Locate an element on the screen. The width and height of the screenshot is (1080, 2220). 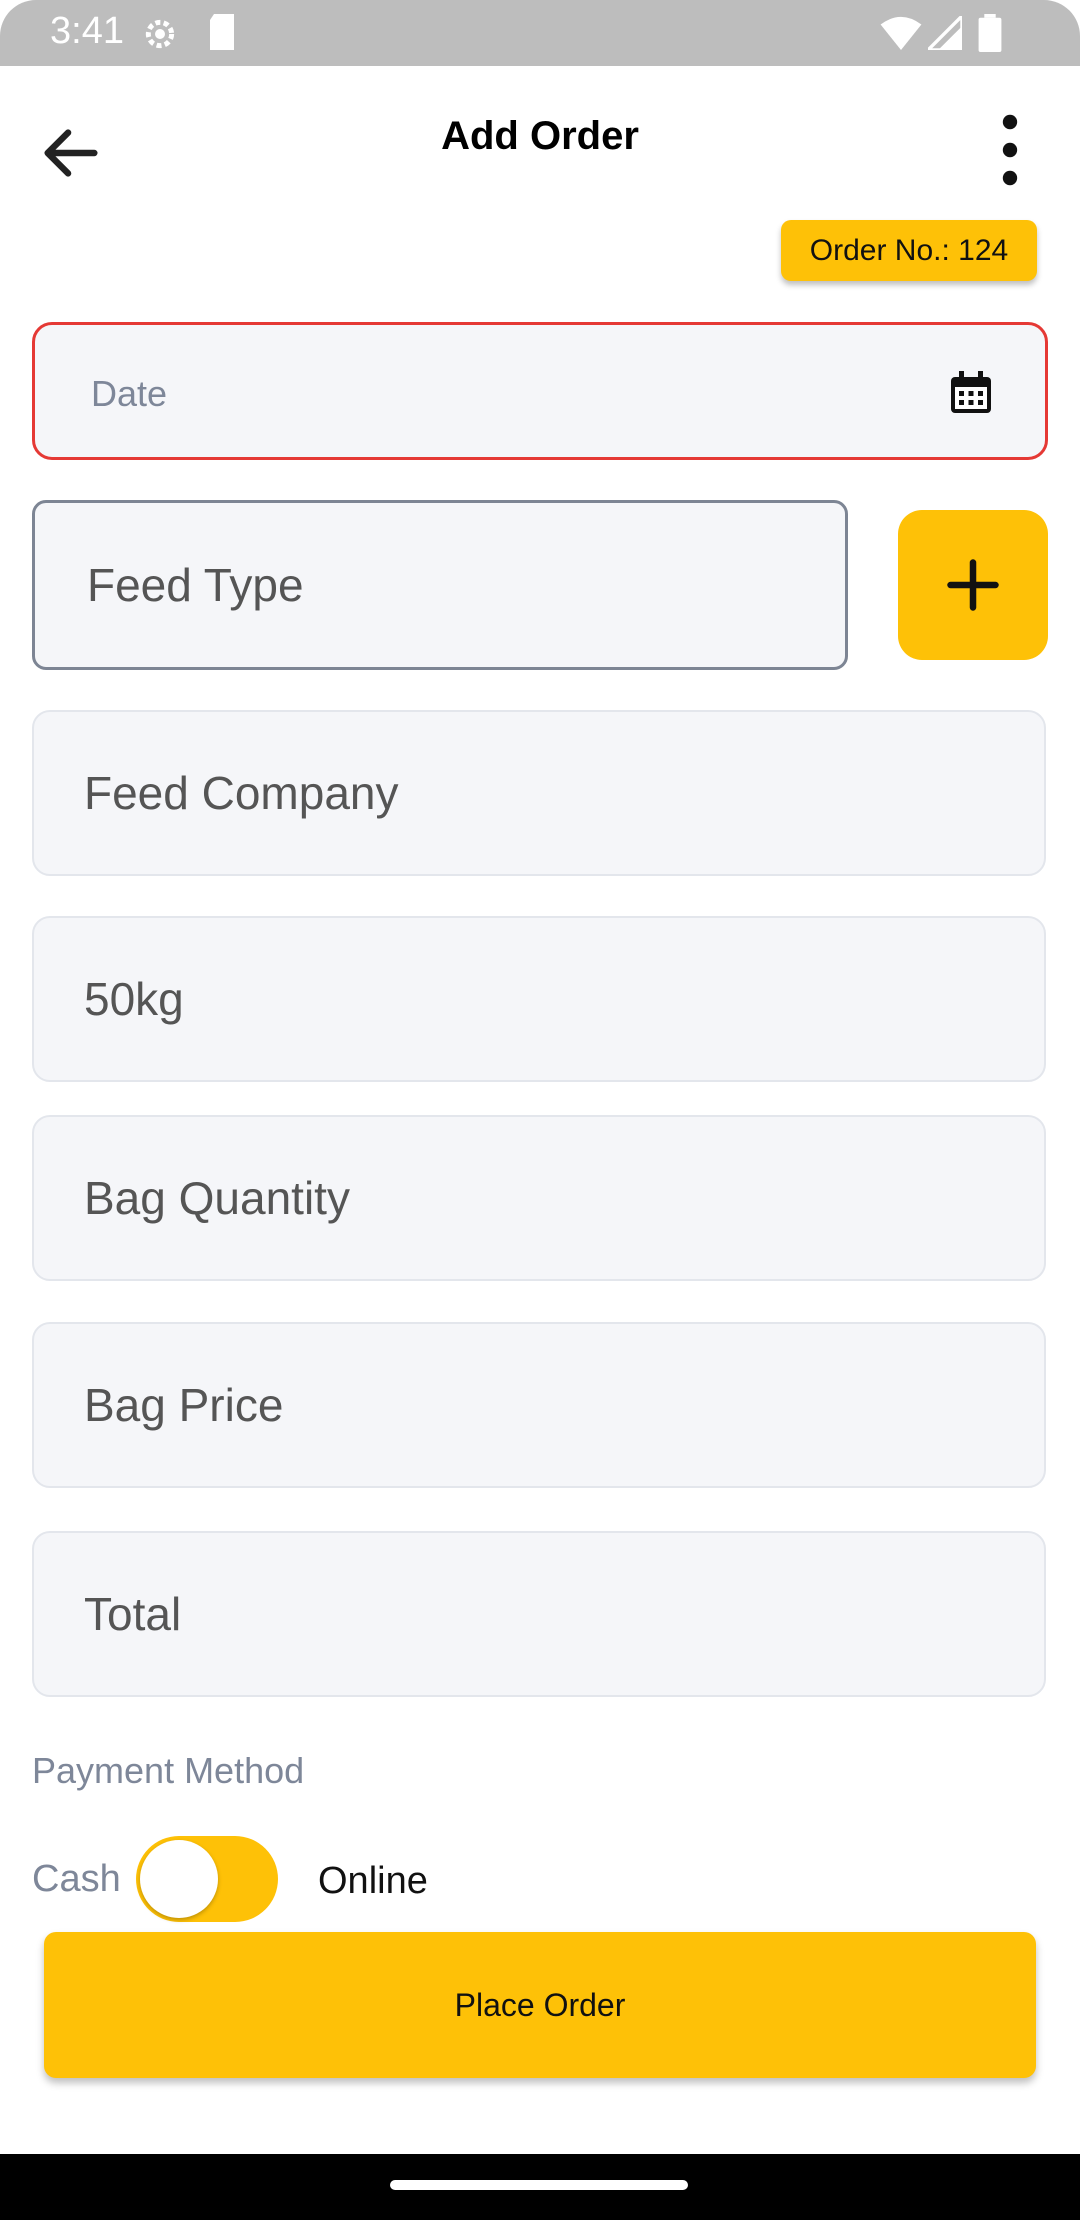
bag-price-field: Bag Price is located at coordinates (539, 1405).